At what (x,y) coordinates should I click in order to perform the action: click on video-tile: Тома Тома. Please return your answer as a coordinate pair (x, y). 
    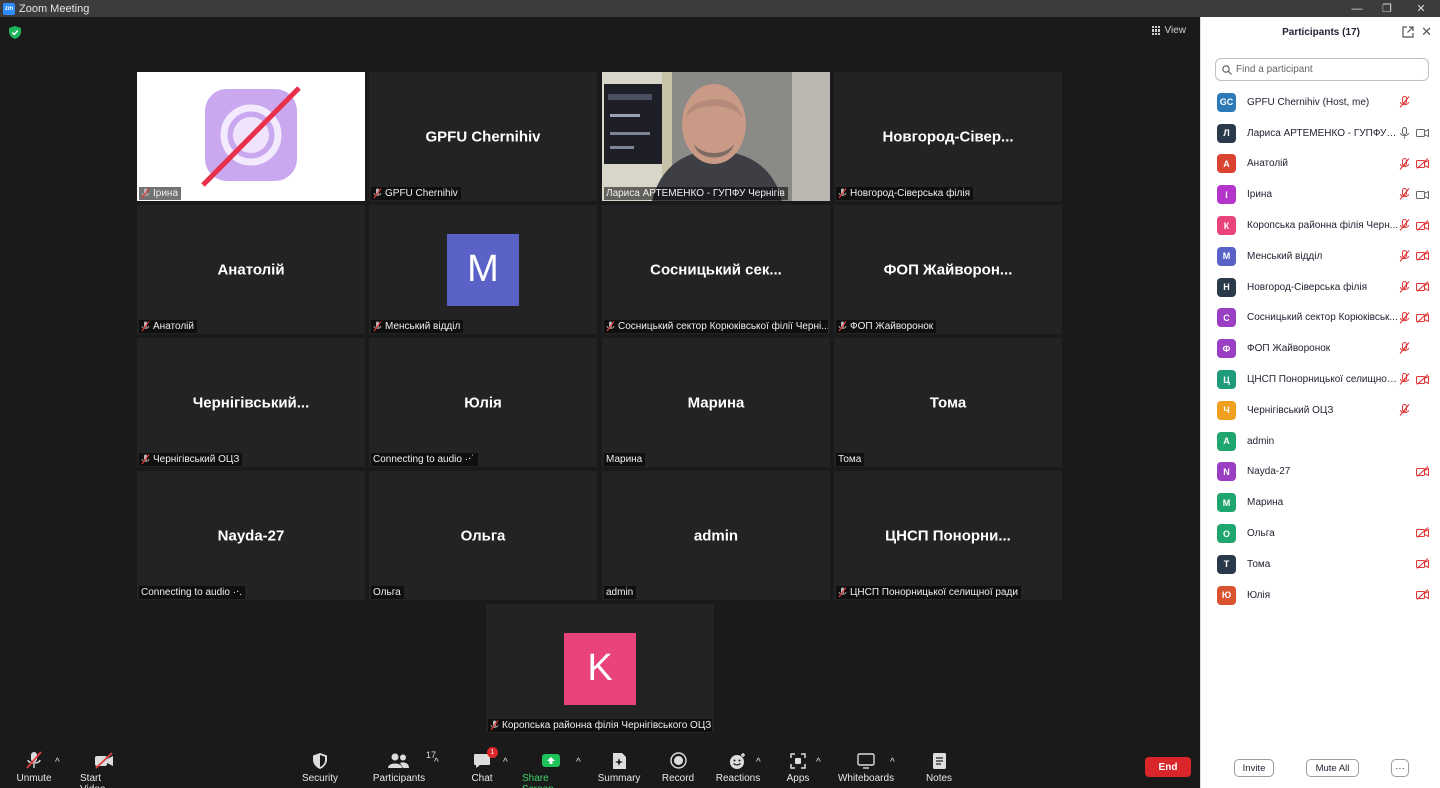
    Looking at the image, I should click on (948, 402).